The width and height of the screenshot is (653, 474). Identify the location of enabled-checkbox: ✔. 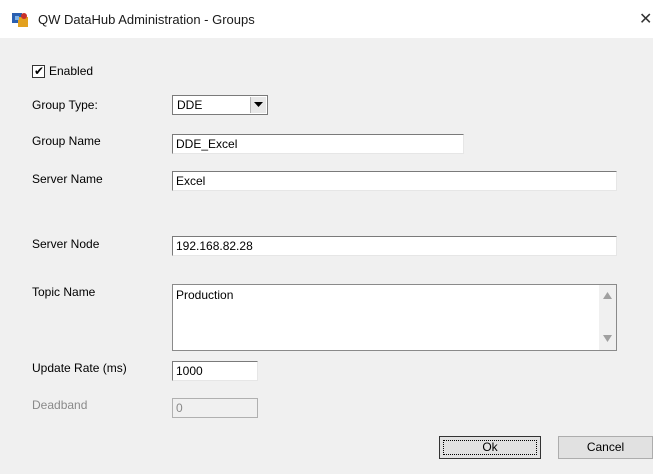
(38, 71).